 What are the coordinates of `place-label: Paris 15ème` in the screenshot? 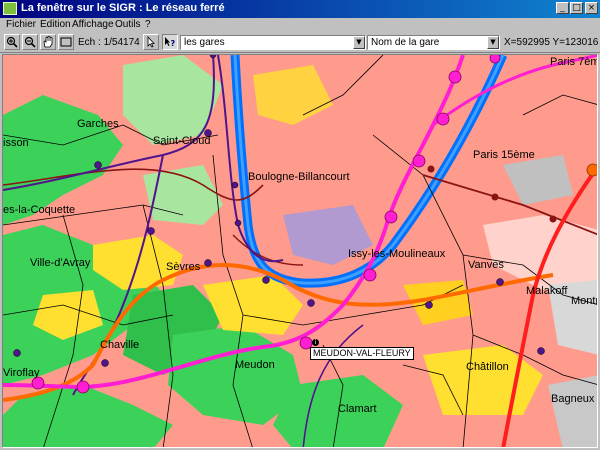 It's located at (504, 155).